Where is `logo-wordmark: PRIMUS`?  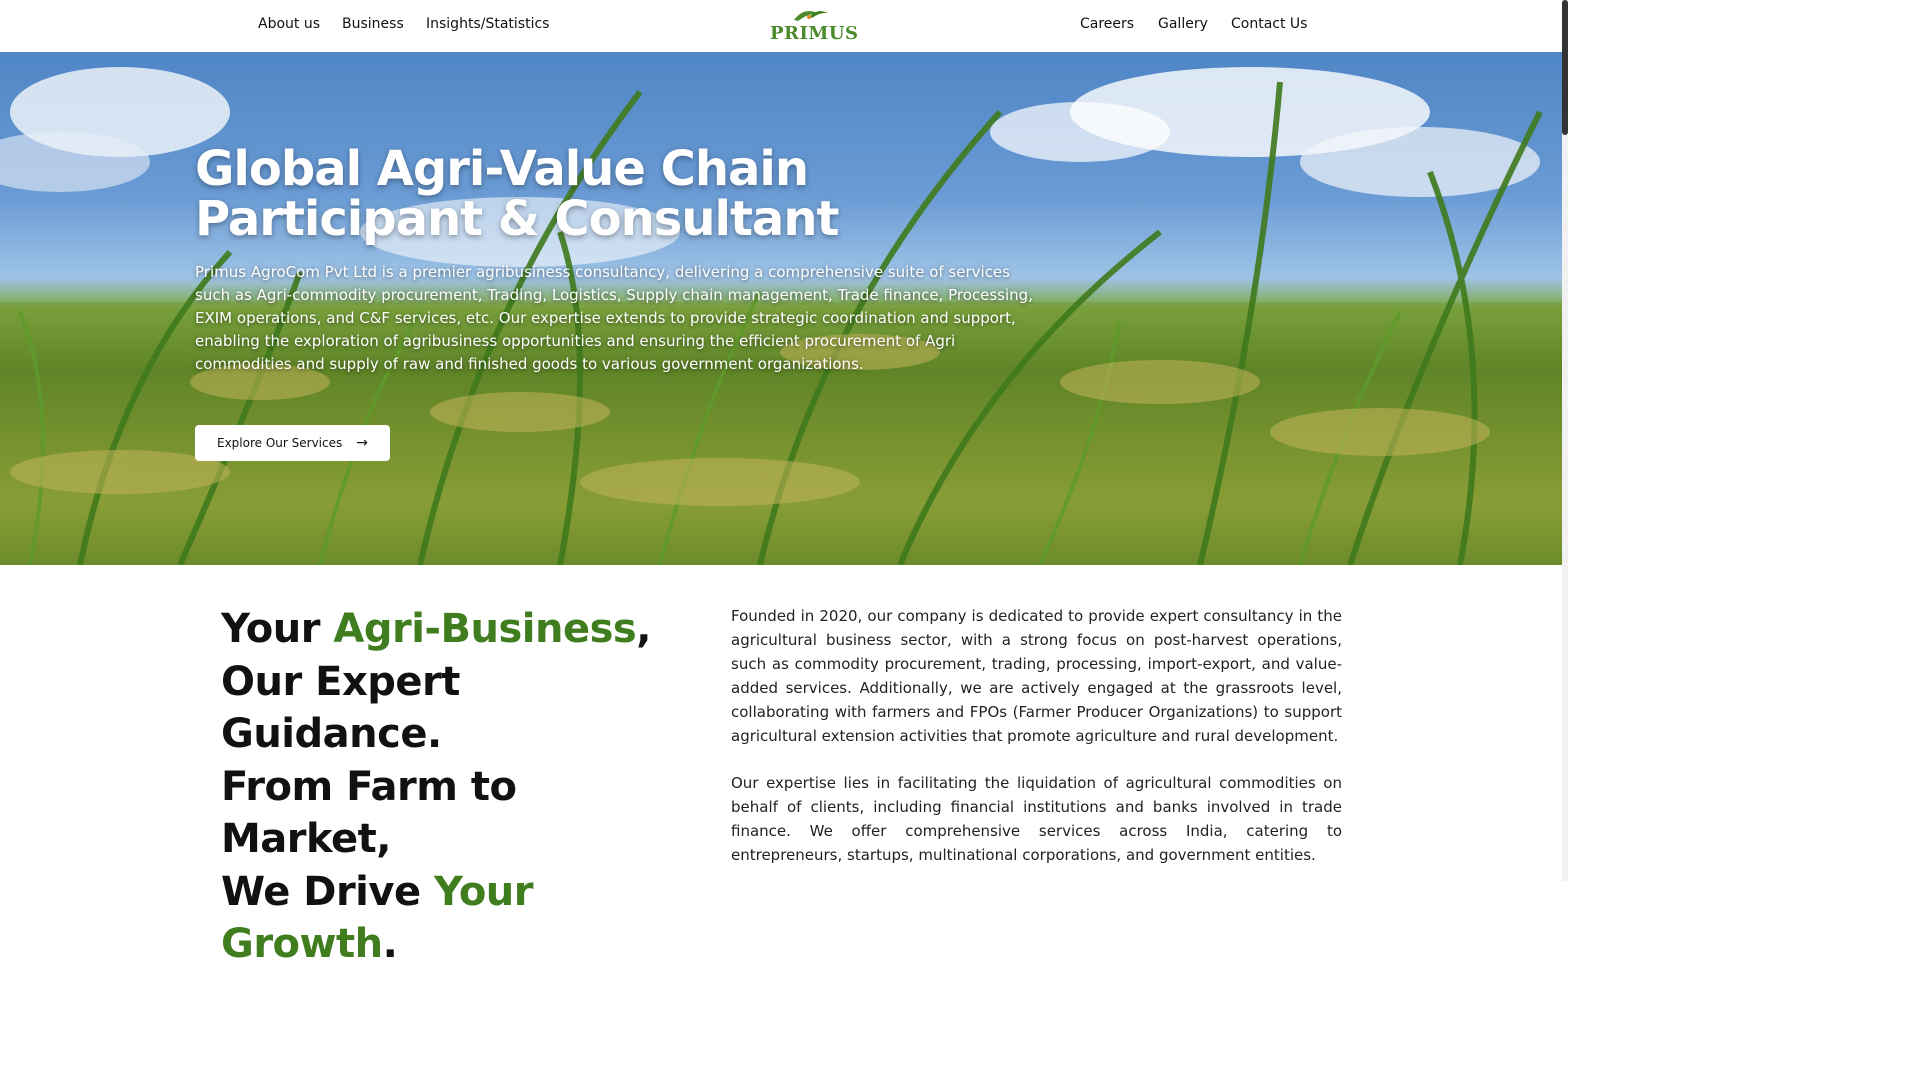 logo-wordmark: PRIMUS is located at coordinates (814, 33).